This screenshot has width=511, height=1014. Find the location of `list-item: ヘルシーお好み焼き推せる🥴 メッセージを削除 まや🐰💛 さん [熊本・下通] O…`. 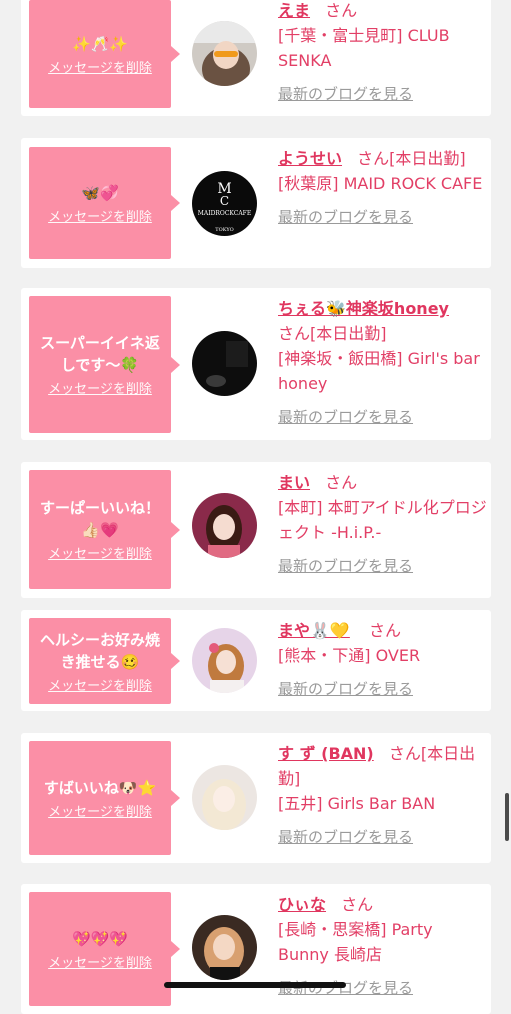

list-item: ヘルシーお好み焼き推せる🥴 メッセージを削除 まや🐰💛 さん [熊本・下通] O… is located at coordinates (256, 660).